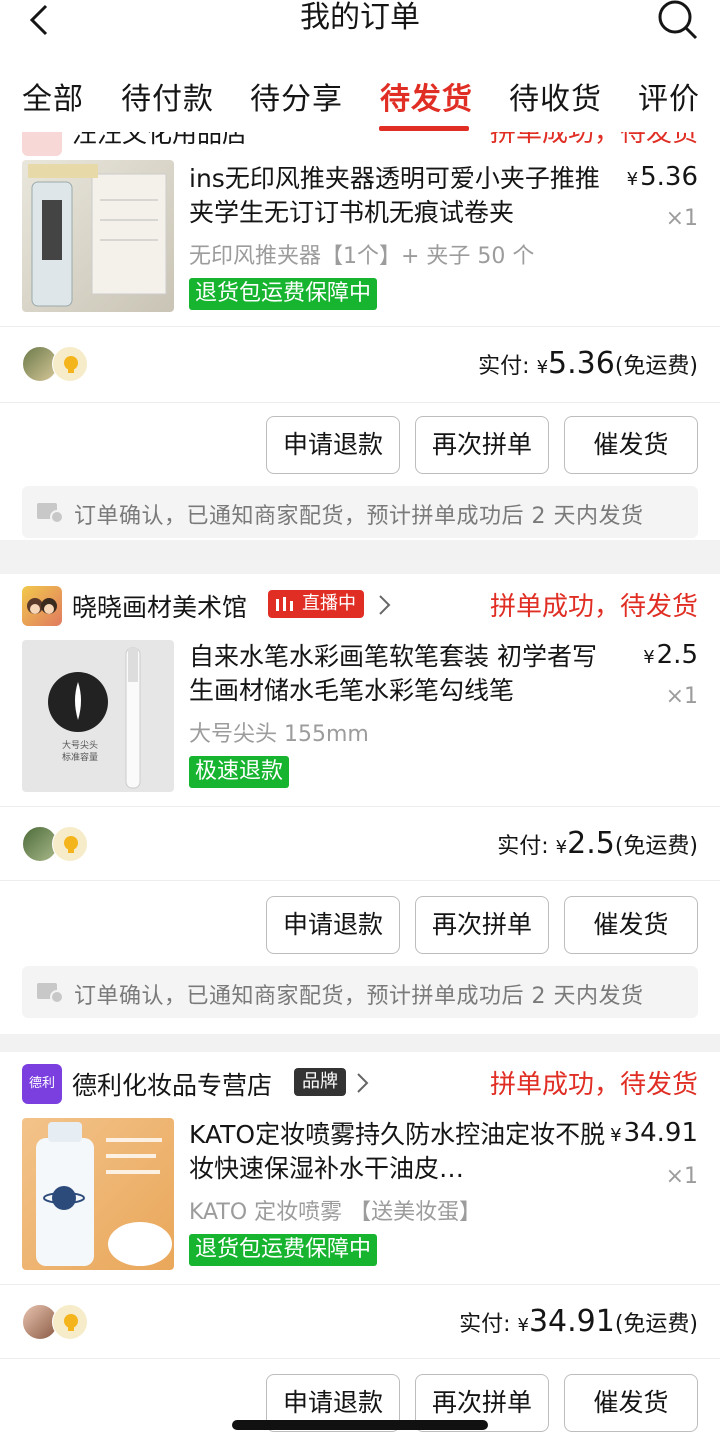 The height and width of the screenshot is (1446, 720). I want to click on product-title: 自来水笔水彩画笔软笔套装 初学者写生画材储水毛笔水彩笔勾线笔, so click(399, 674).